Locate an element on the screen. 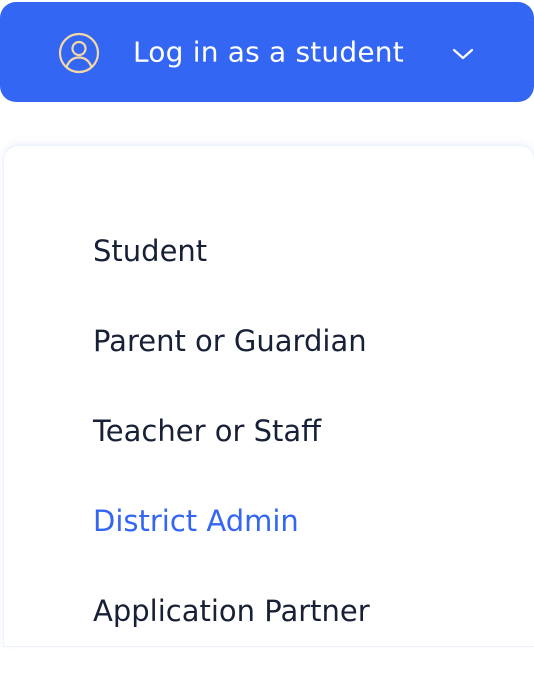 This screenshot has height=681, width=534. menu-item-parent-or-guardian: Parent or Guardian is located at coordinates (231, 366).